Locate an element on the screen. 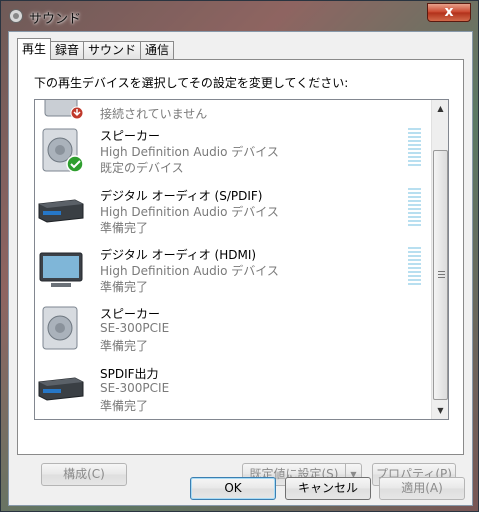 This screenshot has height=512, width=479. configure-button: 構成(C) is located at coordinates (84, 474).